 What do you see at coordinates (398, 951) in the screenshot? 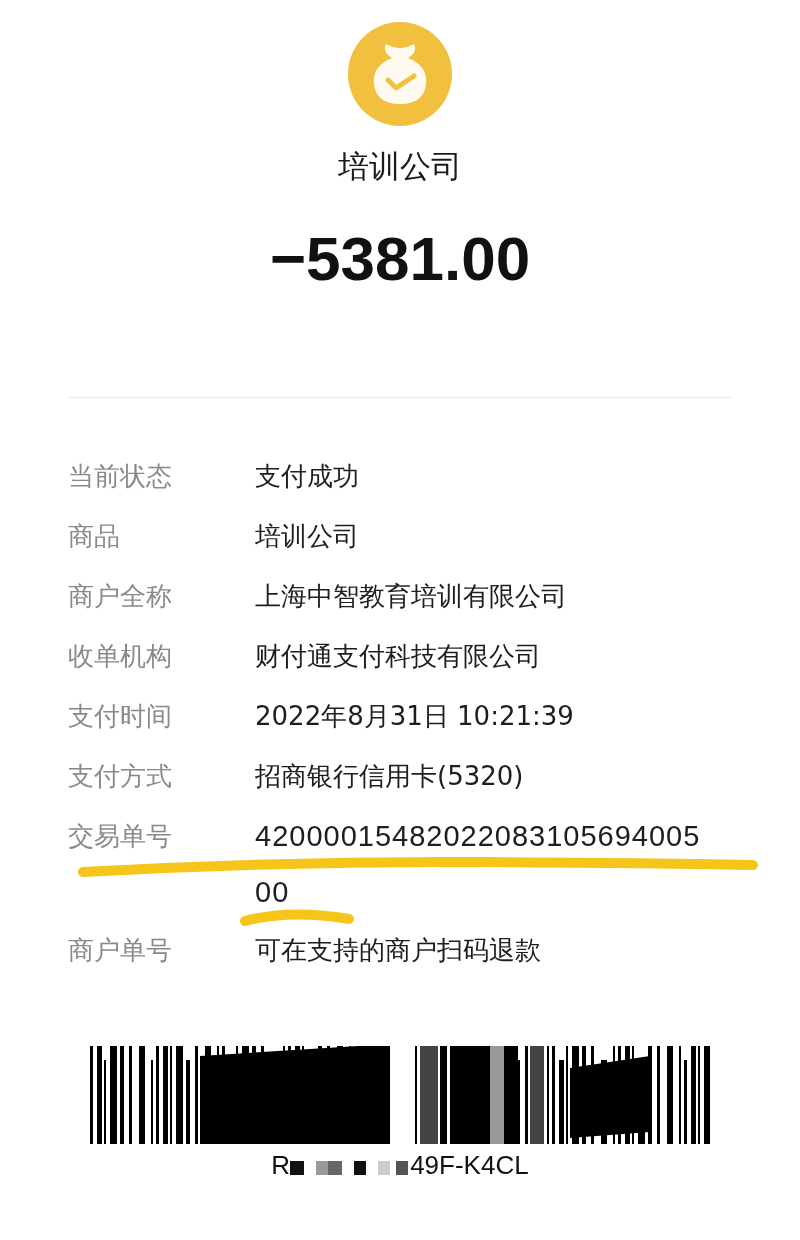
I see `detail-value: 可在支持的商户扫码退款` at bounding box center [398, 951].